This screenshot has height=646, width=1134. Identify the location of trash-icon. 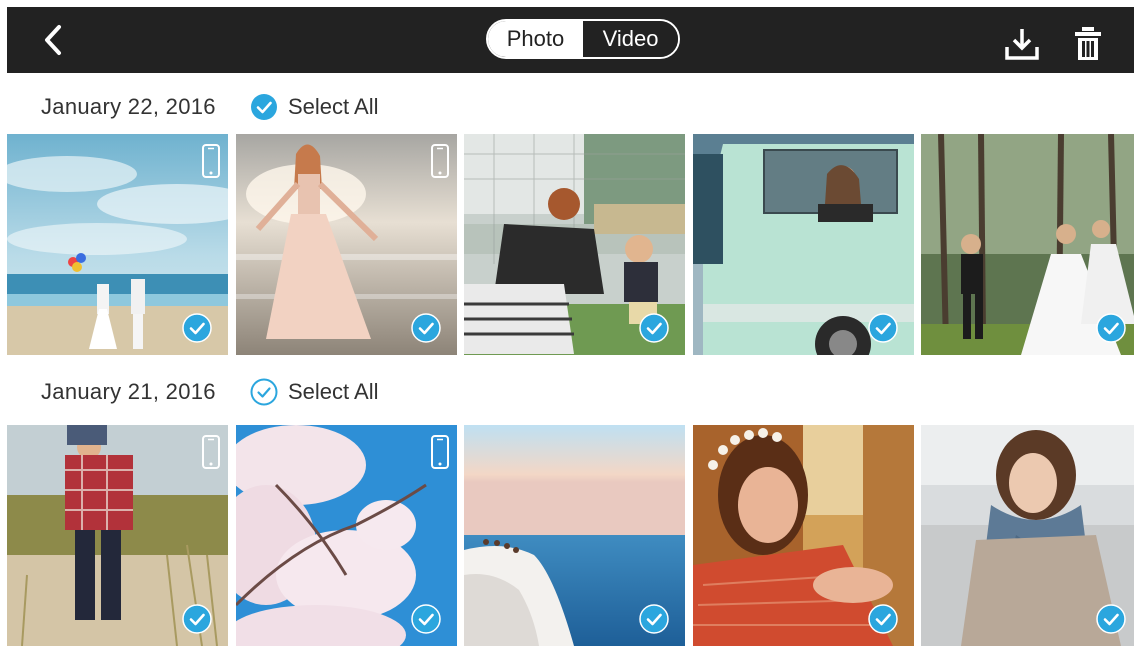
(1088, 43).